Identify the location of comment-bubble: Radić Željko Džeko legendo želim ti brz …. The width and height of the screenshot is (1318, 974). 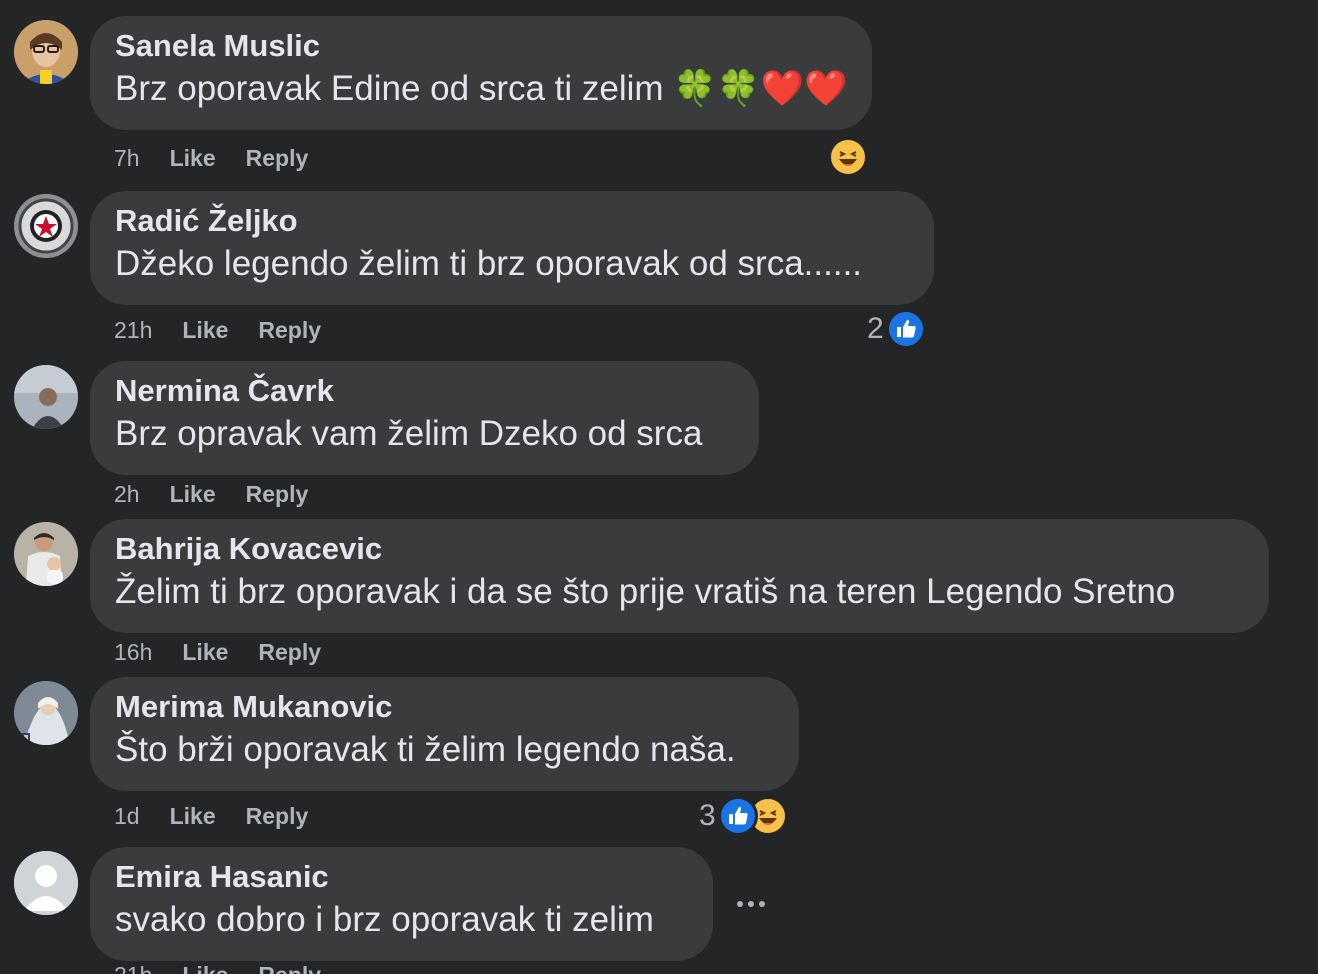
(512, 248).